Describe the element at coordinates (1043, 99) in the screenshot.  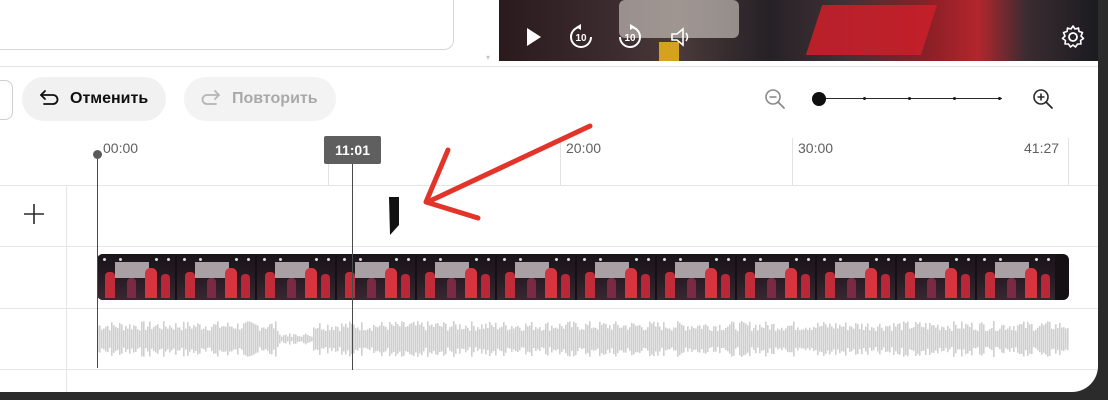
I see `zoom-in-icon` at that location.